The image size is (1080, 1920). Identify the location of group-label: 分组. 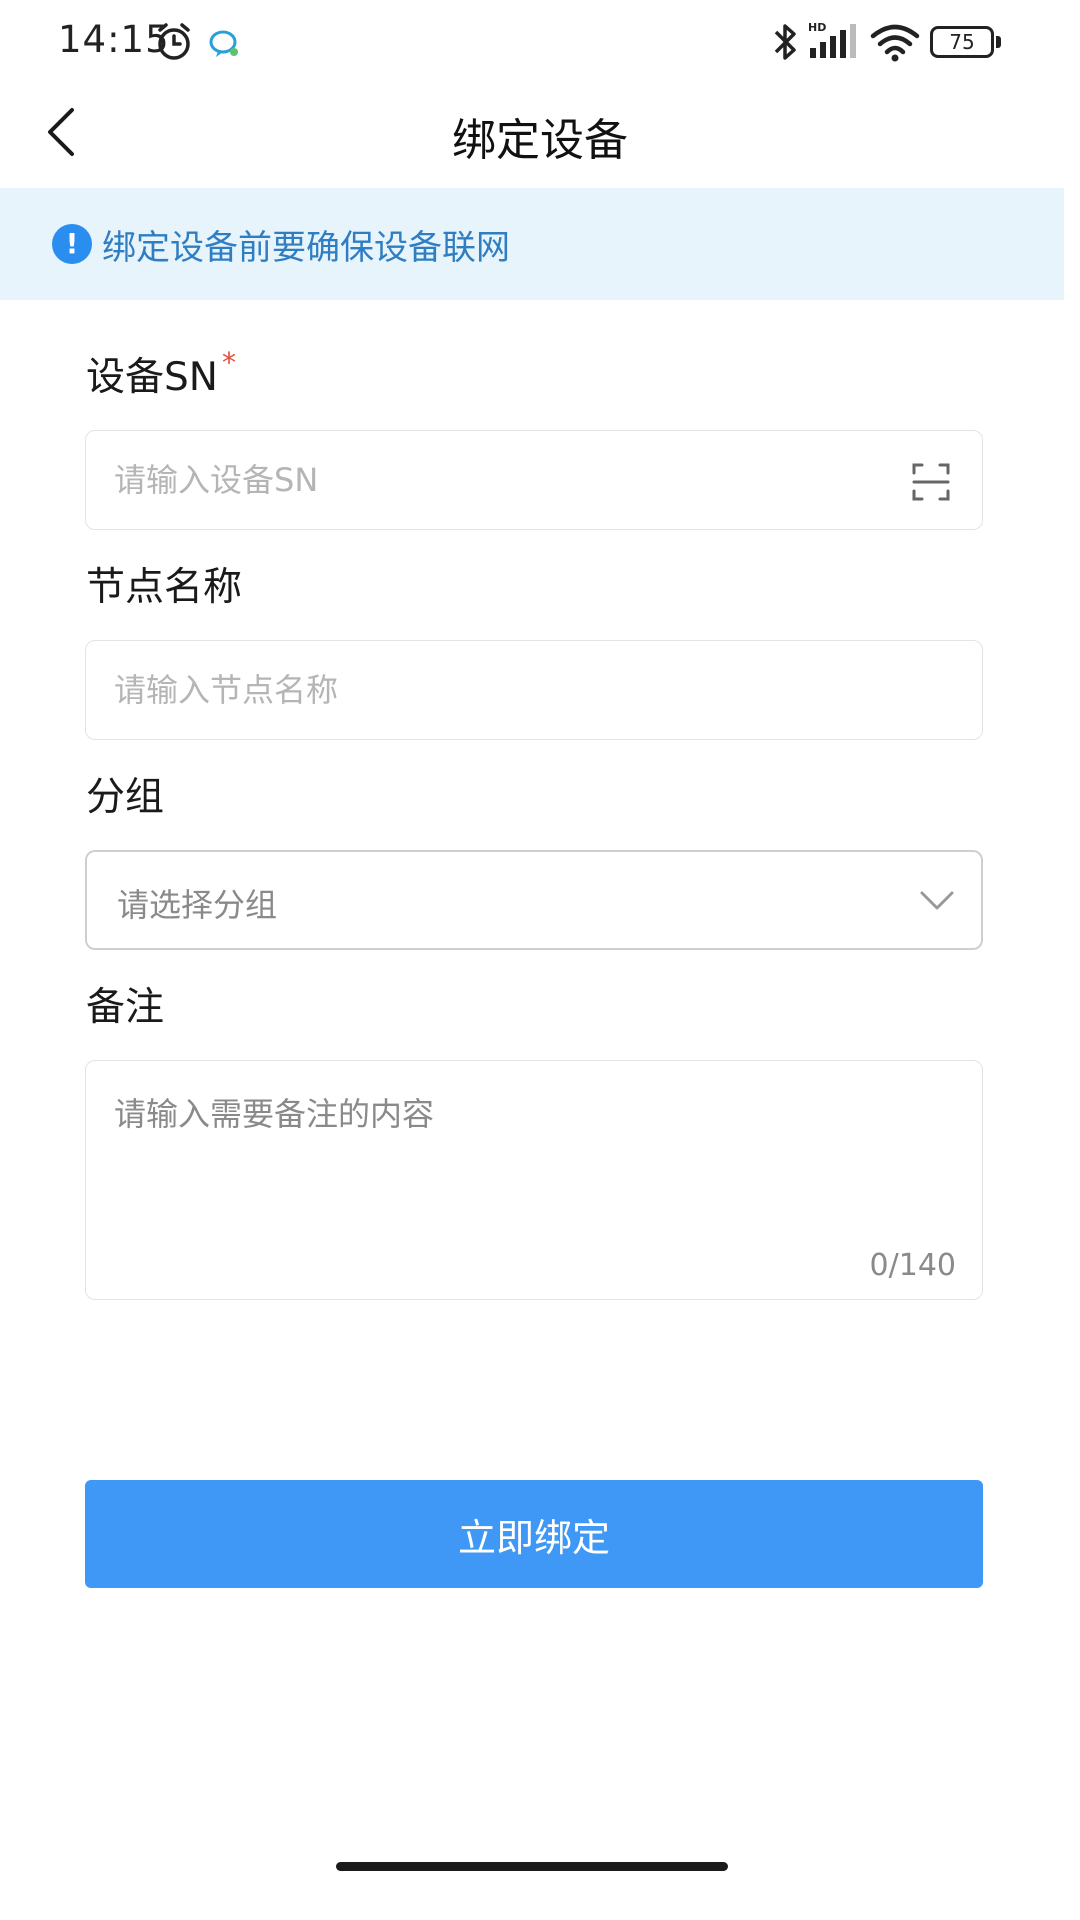
(125, 797).